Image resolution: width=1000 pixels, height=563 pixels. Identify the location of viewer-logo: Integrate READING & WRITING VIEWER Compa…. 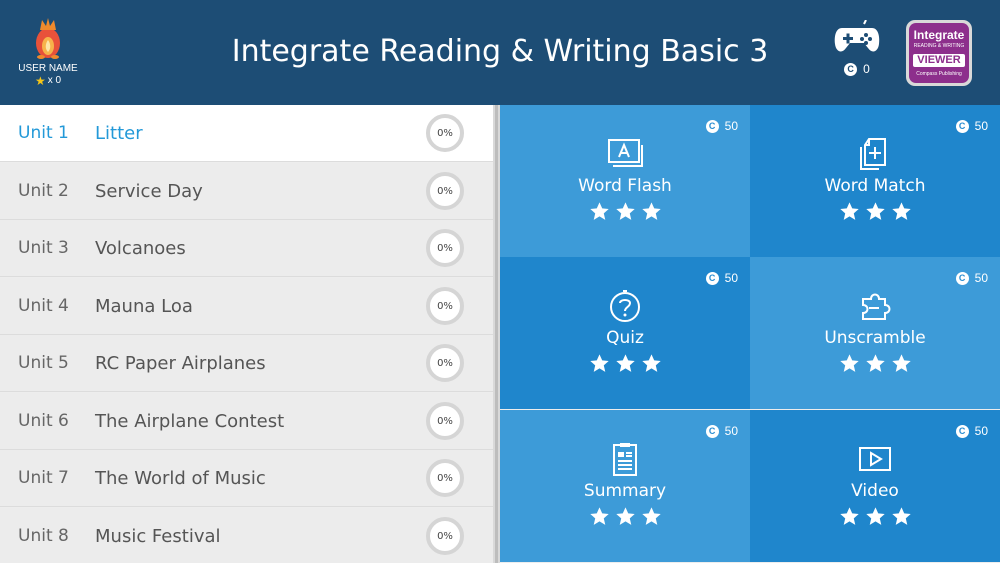
(939, 53).